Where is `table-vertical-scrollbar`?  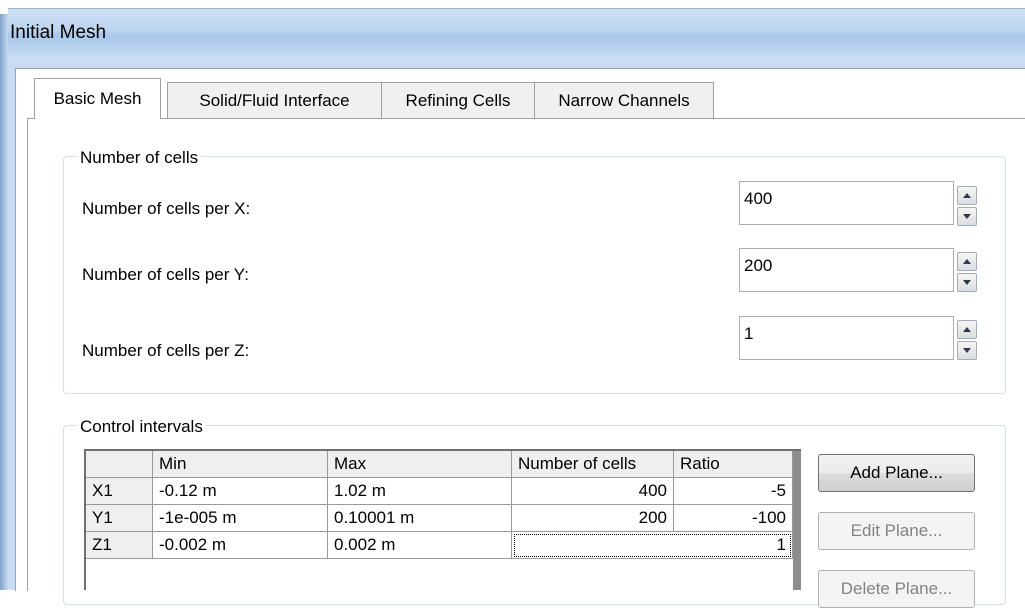 table-vertical-scrollbar is located at coordinates (797, 520).